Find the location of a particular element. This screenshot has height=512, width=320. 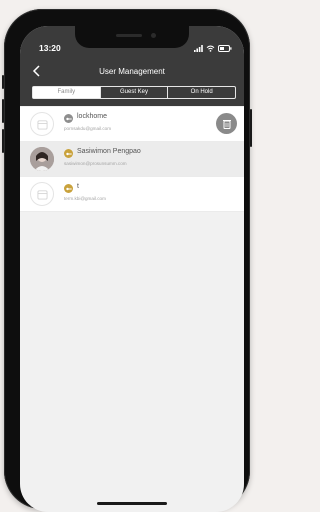

mute-switch is located at coordinates (3, 82).